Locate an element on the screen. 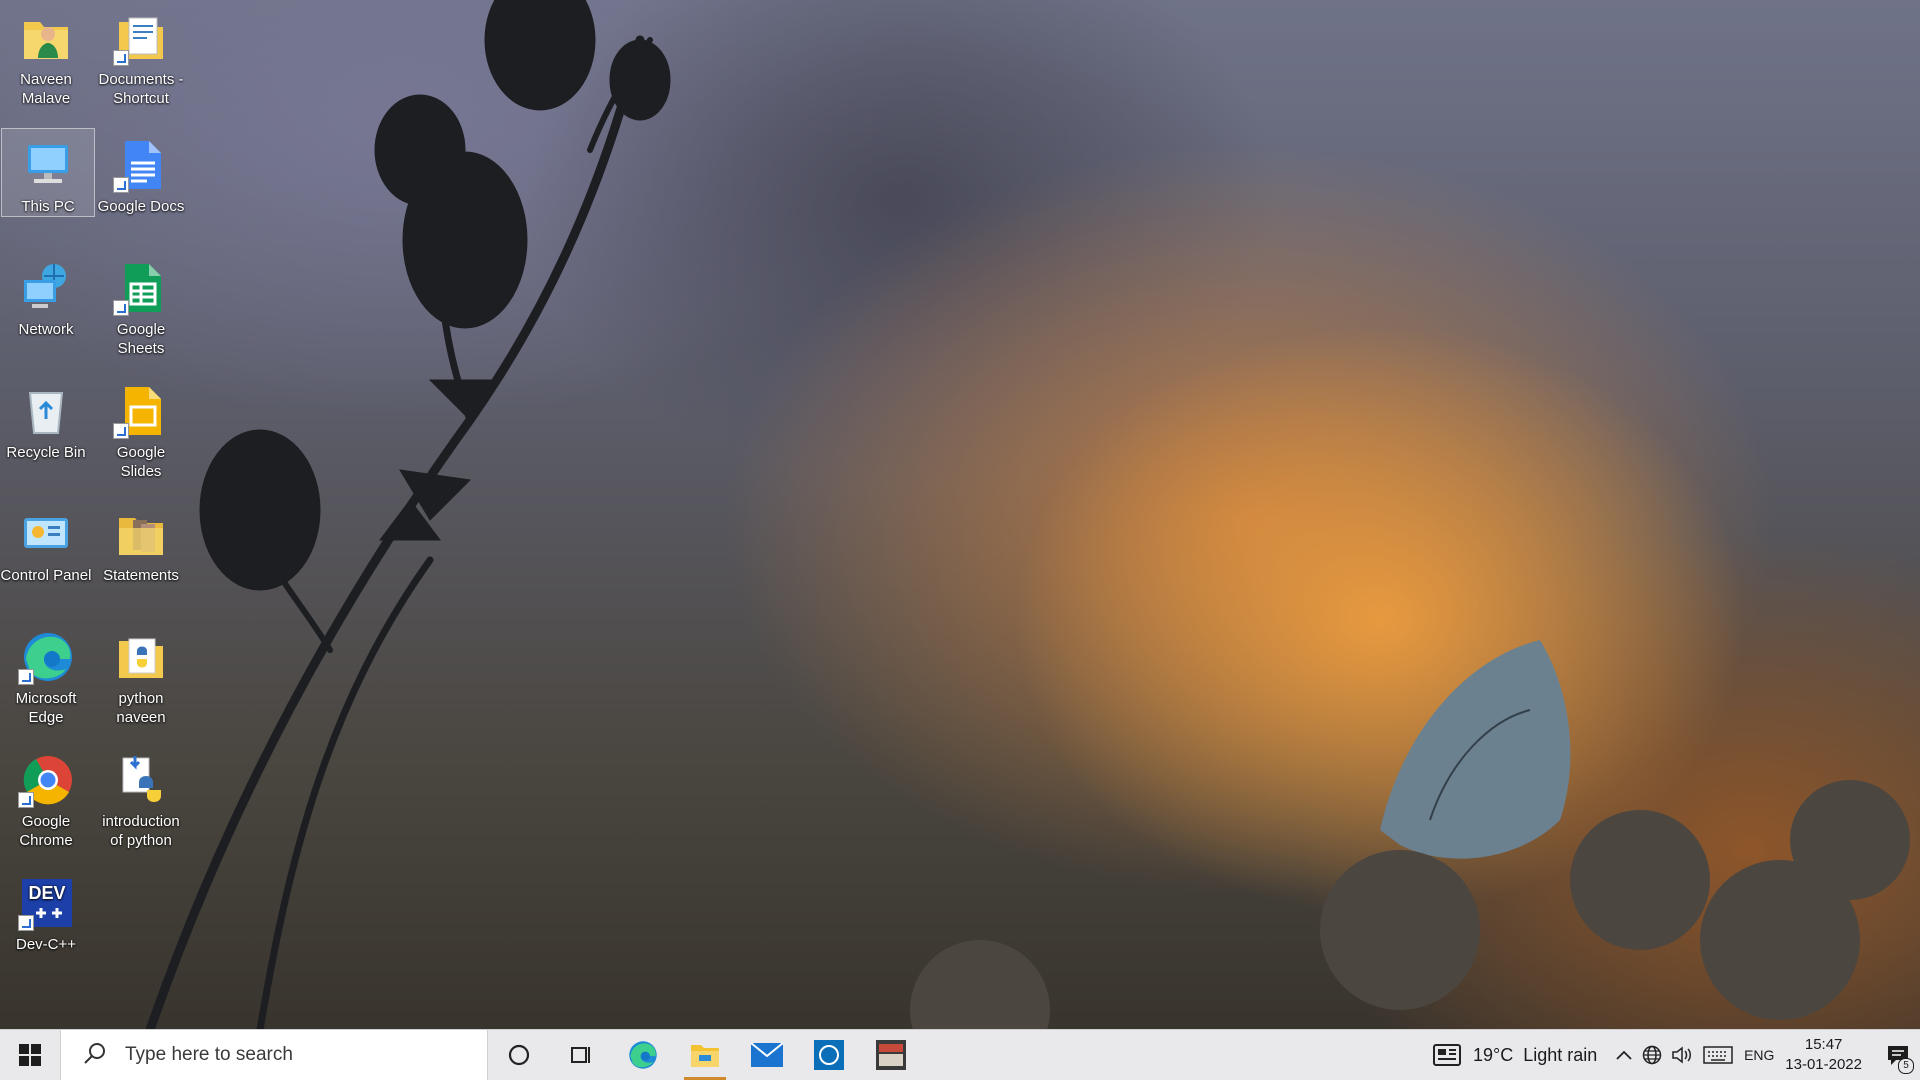 This screenshot has width=1920, height=1080. devcpp-icon: DEV is located at coordinates (46, 903).